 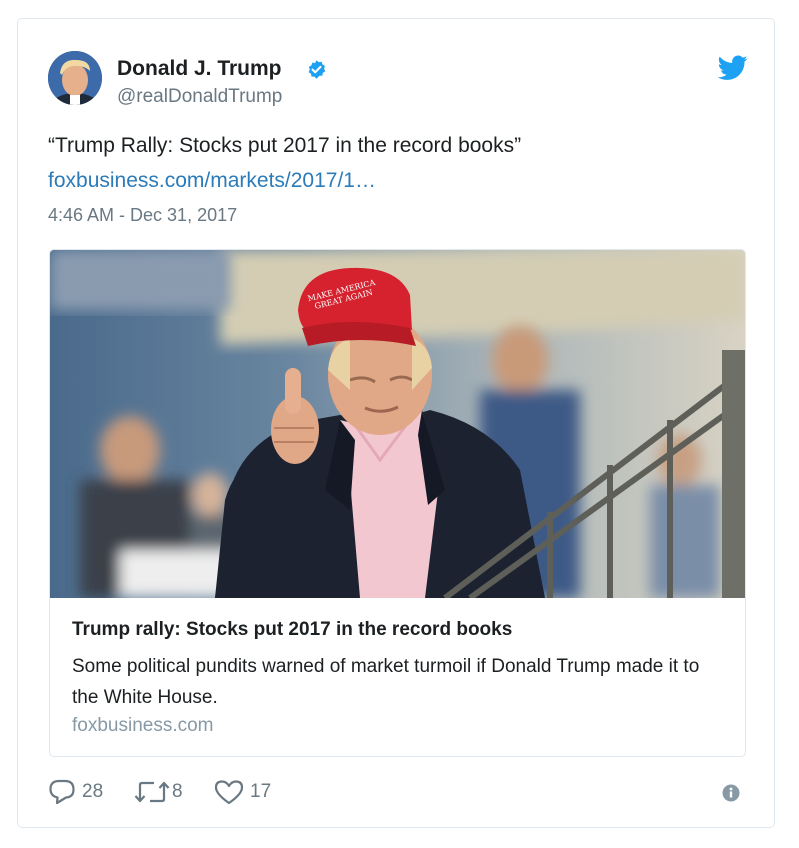 What do you see at coordinates (177, 791) in the screenshot?
I see `retweet-count: 8` at bounding box center [177, 791].